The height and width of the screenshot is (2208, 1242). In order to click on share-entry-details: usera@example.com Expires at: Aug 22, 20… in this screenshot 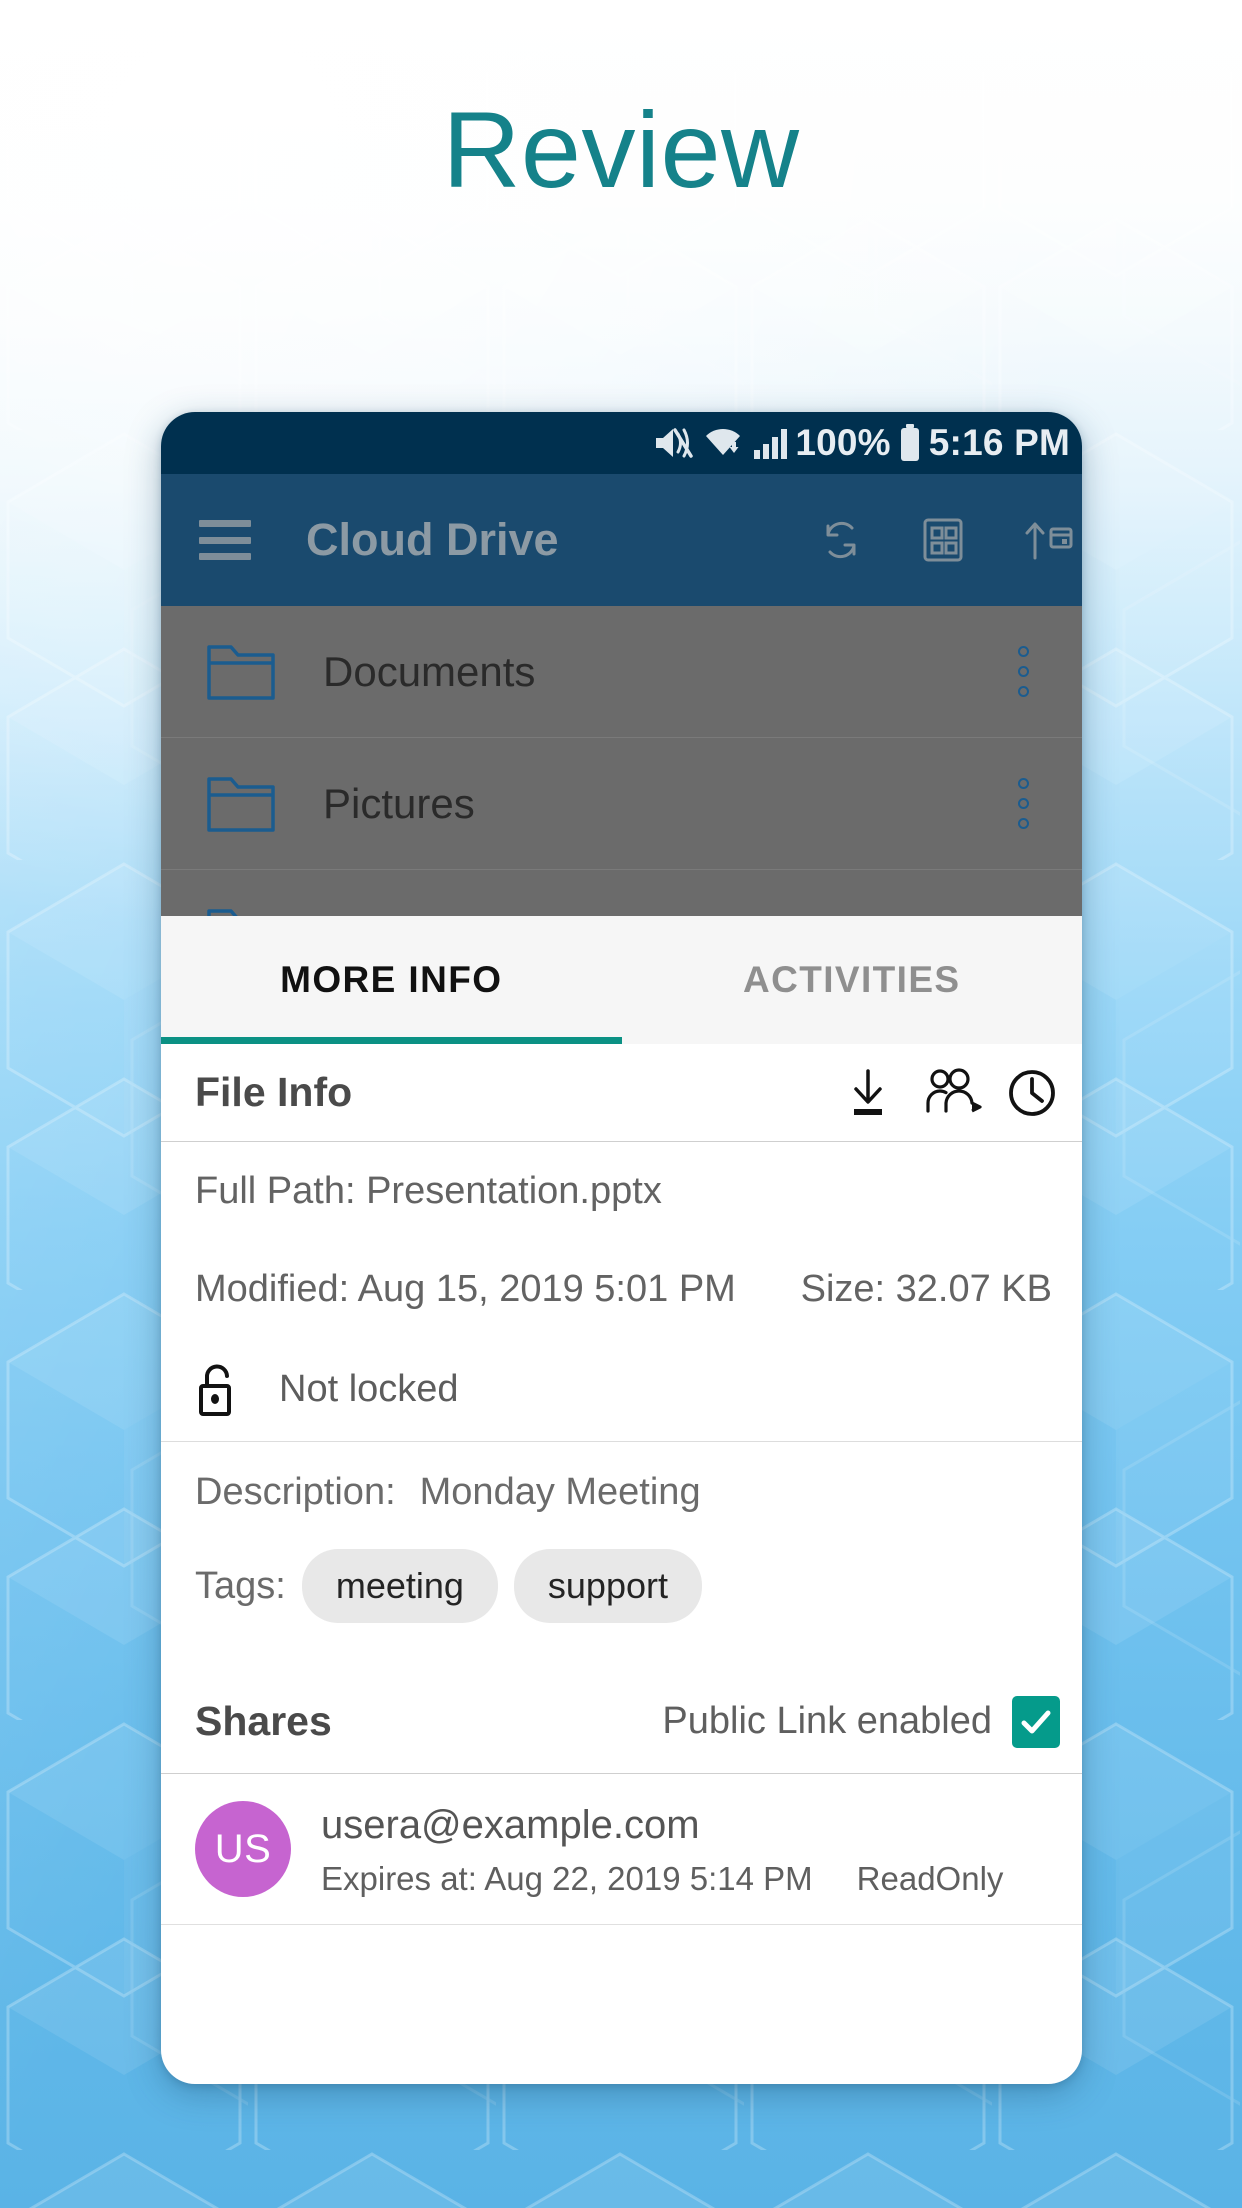, I will do `click(662, 1849)`.